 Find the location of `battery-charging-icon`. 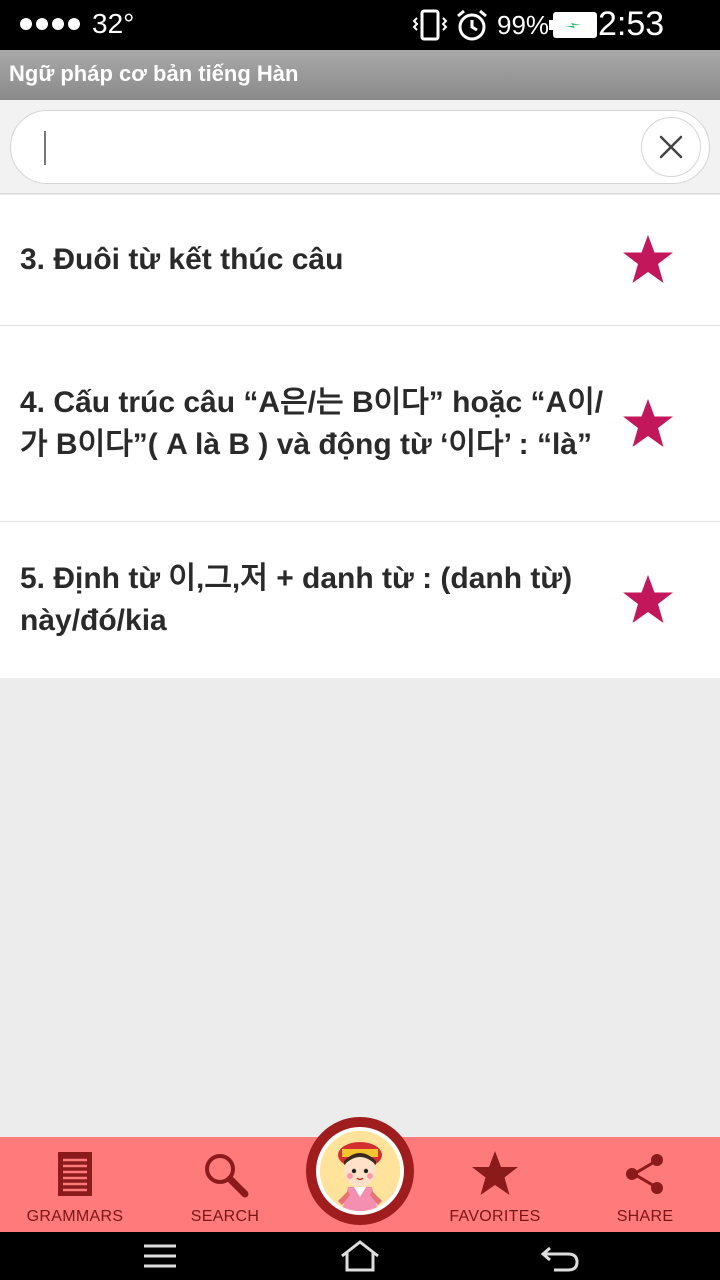

battery-charging-icon is located at coordinates (573, 25).